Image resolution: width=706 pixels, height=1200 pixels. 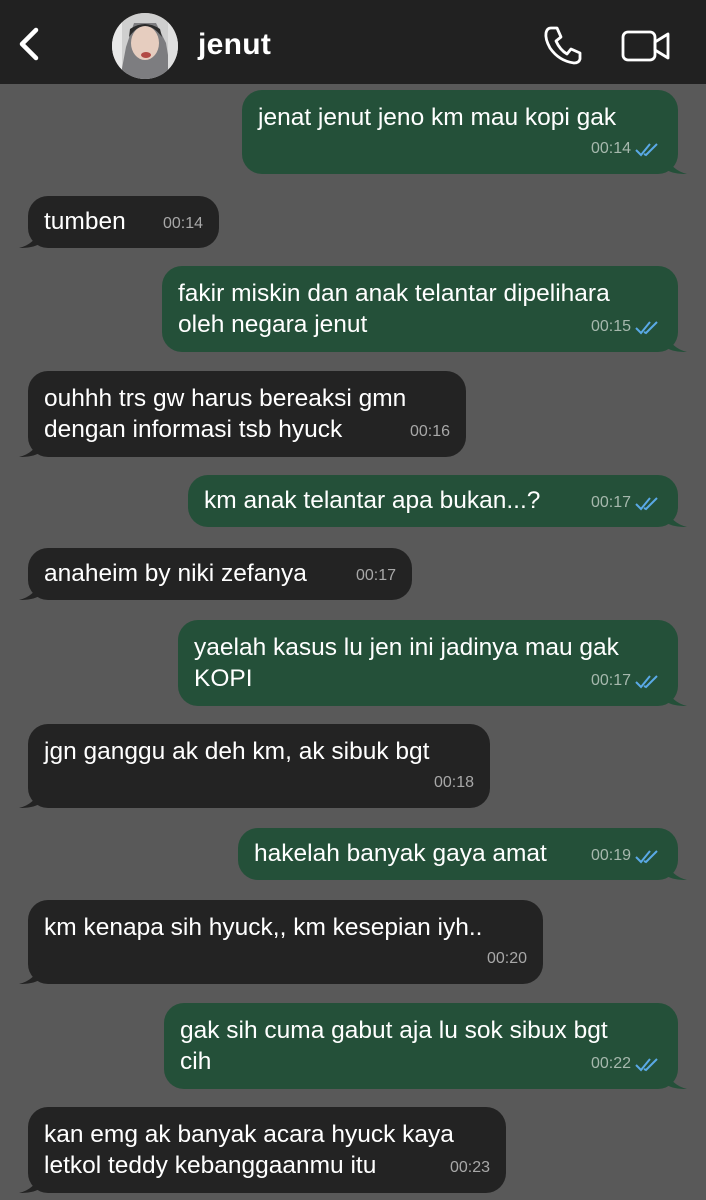 What do you see at coordinates (462, 854) in the screenshot?
I see `message-bubble-outgoing: hakelah banyak gaya amat 00:19` at bounding box center [462, 854].